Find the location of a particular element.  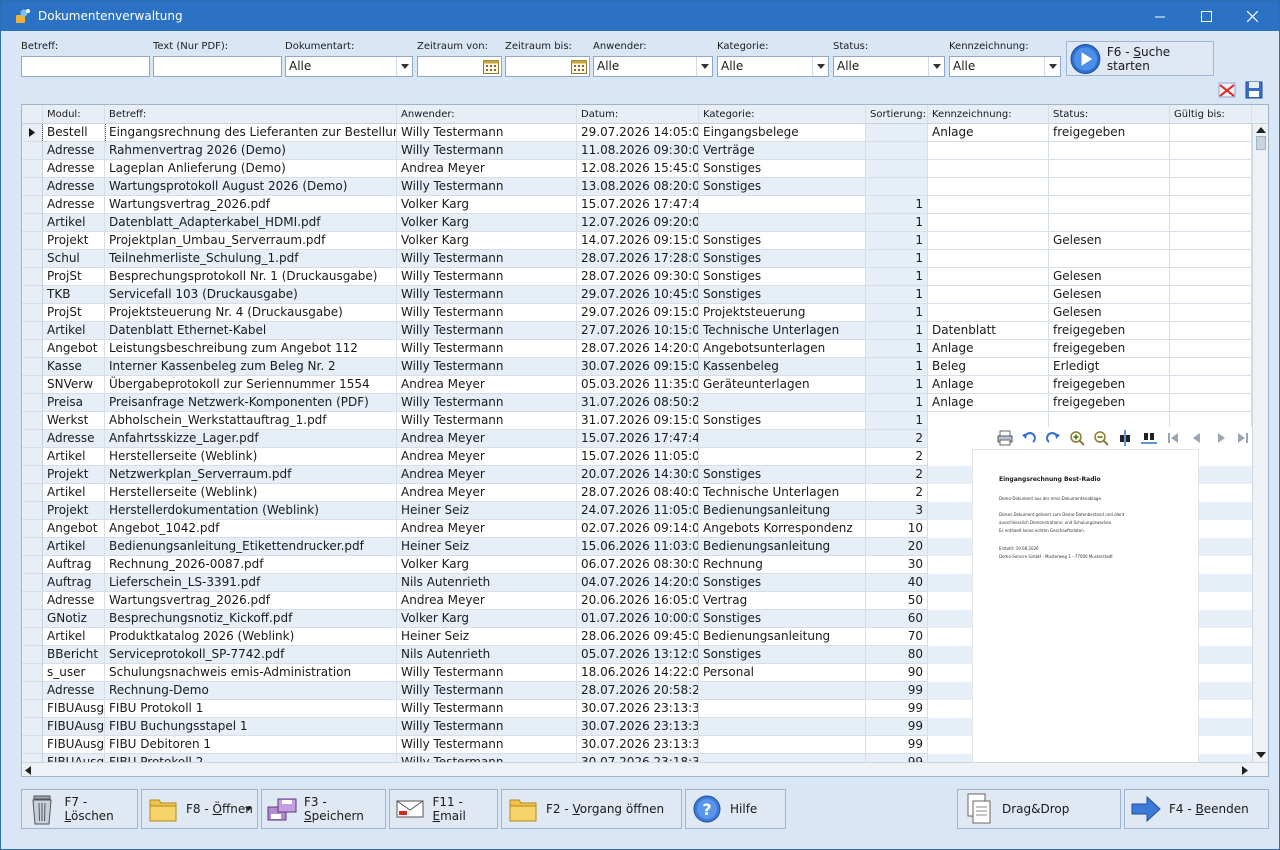

cell-betreff: Teilnehmerliste_Schulung_1.pdf is located at coordinates (251, 259).